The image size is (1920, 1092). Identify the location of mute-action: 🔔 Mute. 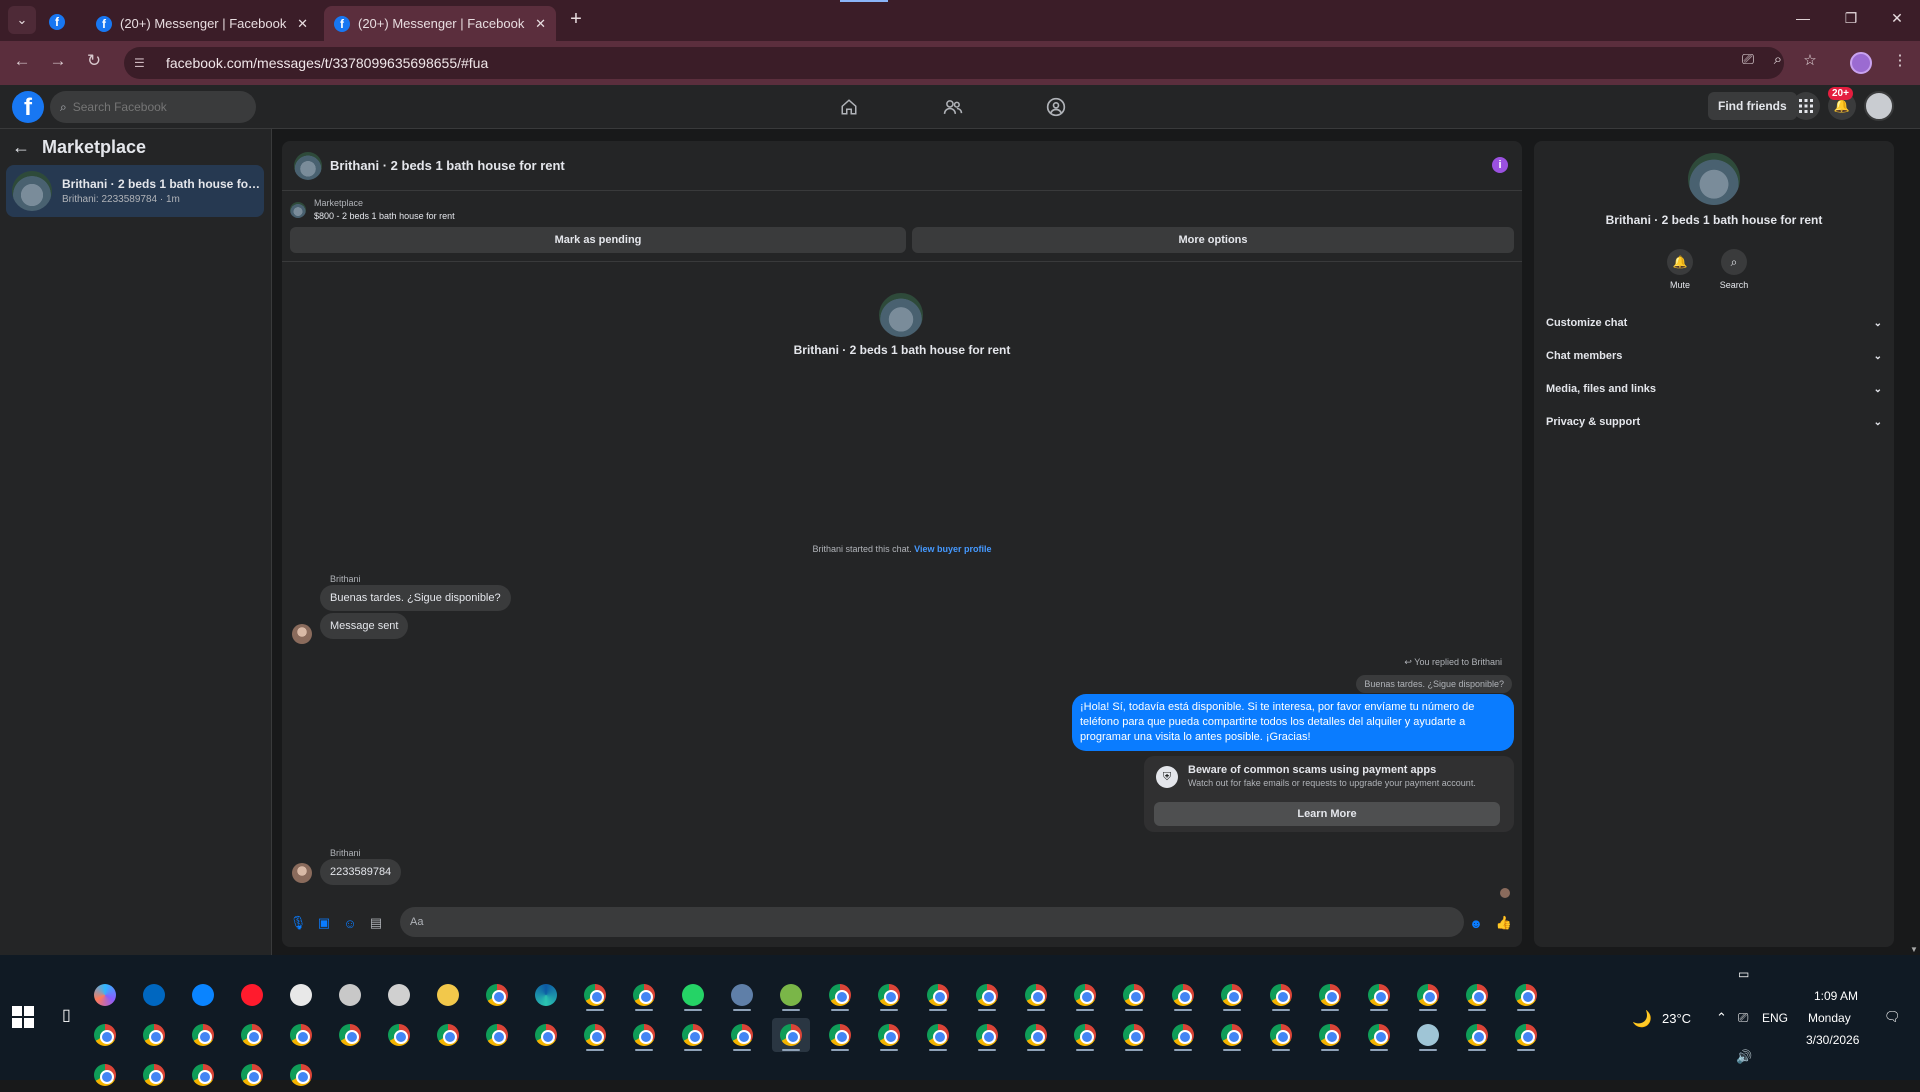
(1680, 269).